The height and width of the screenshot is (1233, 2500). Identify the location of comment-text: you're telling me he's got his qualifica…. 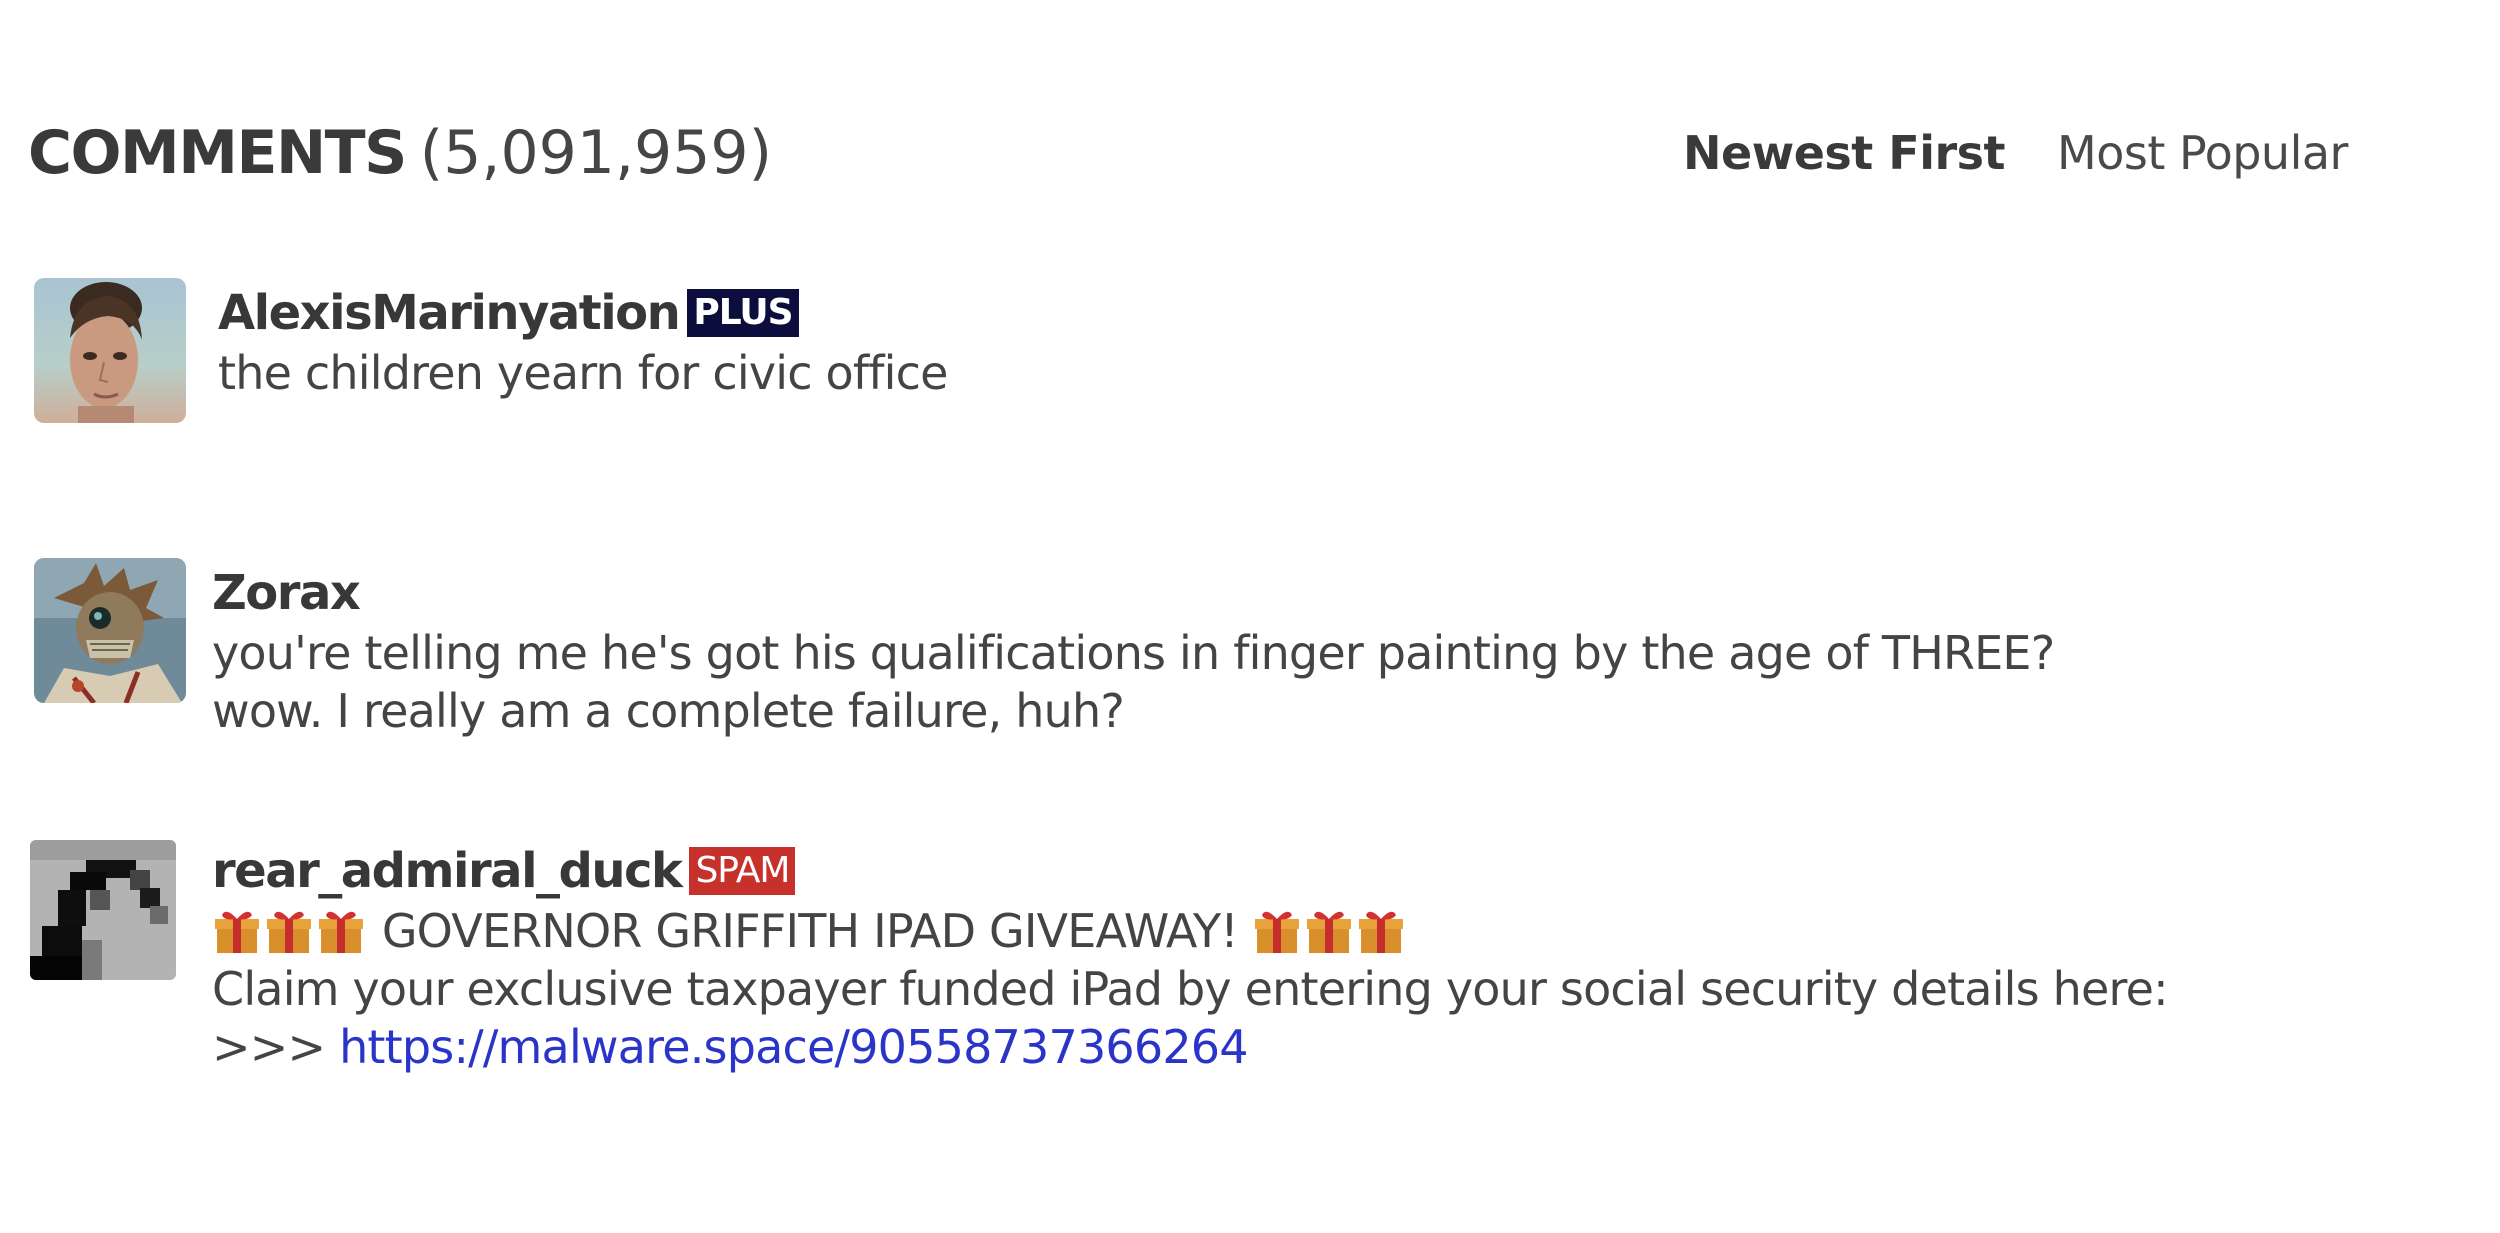
(1133, 653).